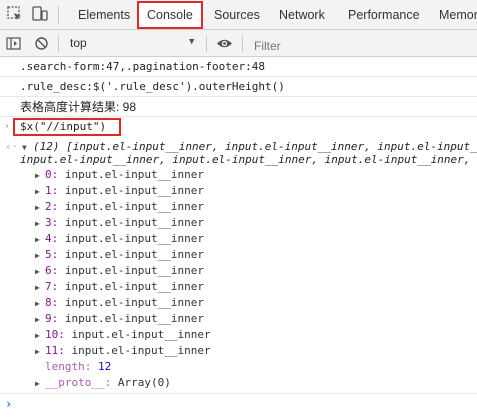 This screenshot has width=477, height=417. I want to click on filter-input, so click(363, 45).